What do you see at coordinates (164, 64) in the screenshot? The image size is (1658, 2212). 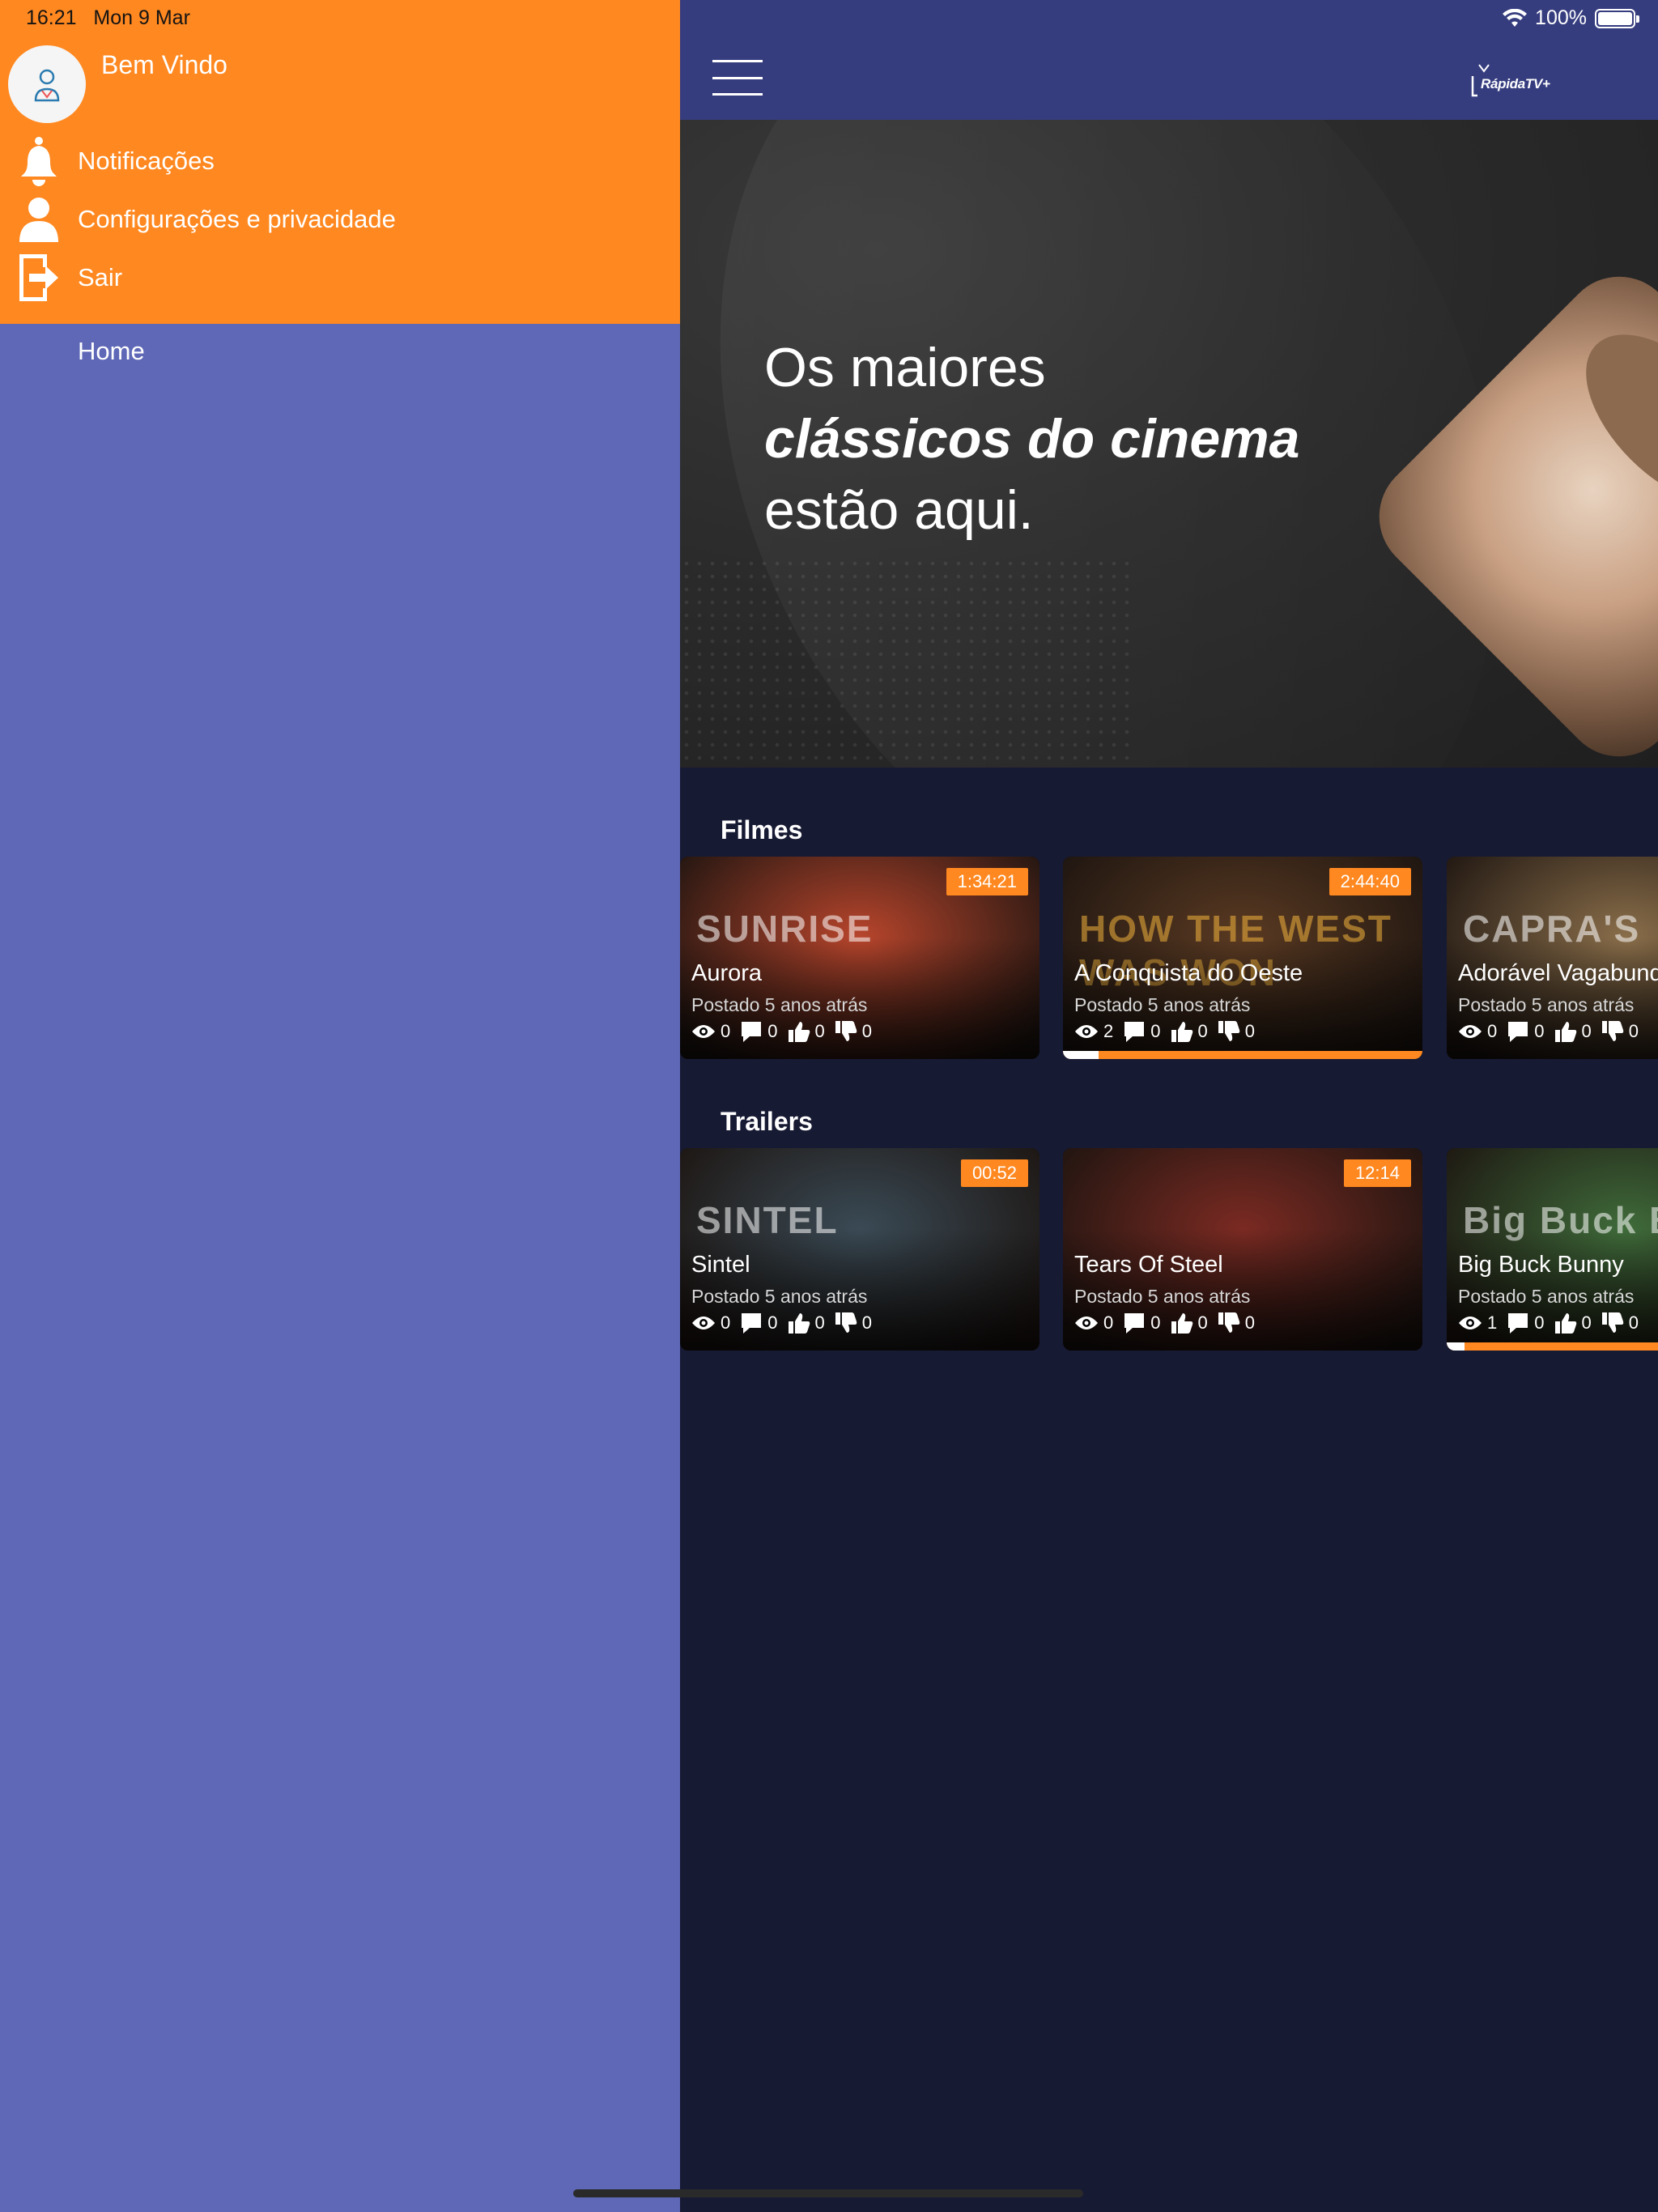 I see `welcome-text: Bem Vindo` at bounding box center [164, 64].